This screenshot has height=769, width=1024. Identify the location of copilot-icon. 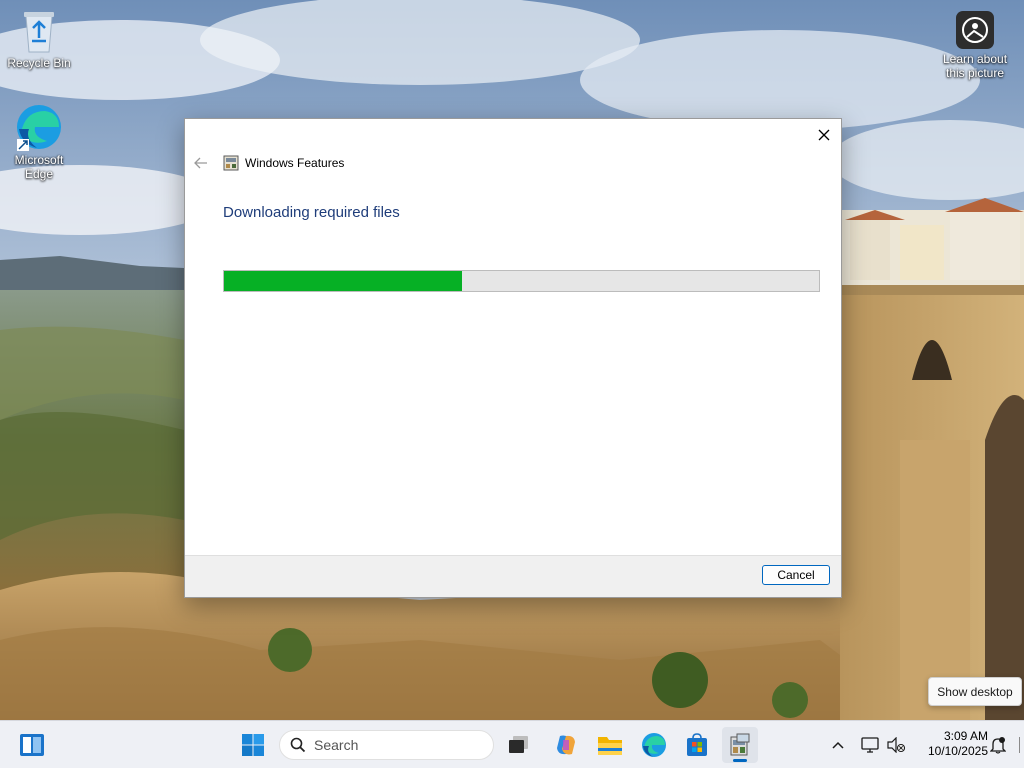
(566, 745).